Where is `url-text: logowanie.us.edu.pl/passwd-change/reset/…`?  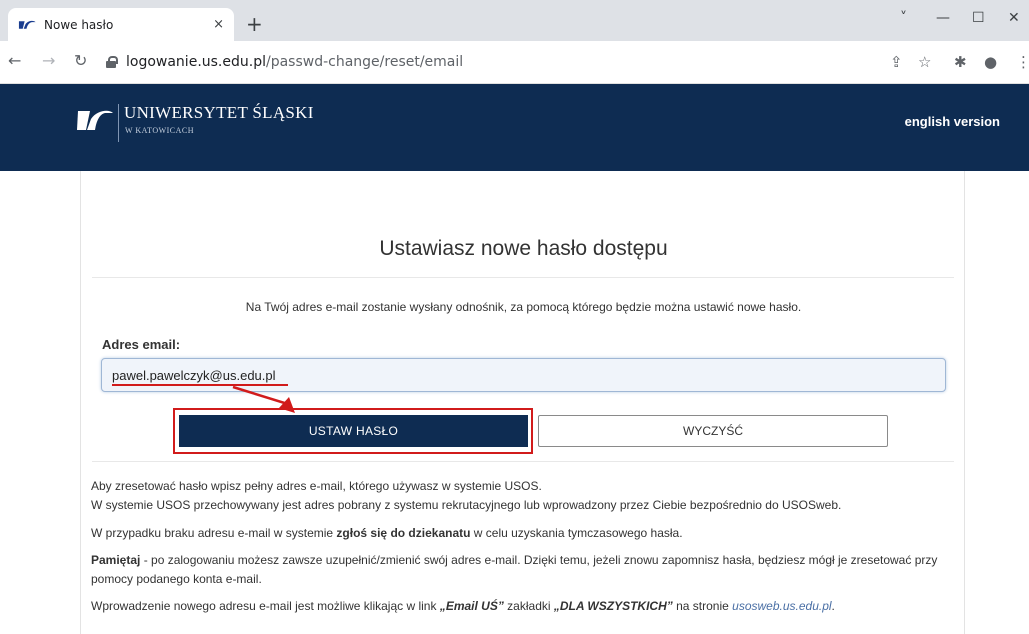 url-text: logowanie.us.edu.pl/passwd-change/reset/… is located at coordinates (294, 62).